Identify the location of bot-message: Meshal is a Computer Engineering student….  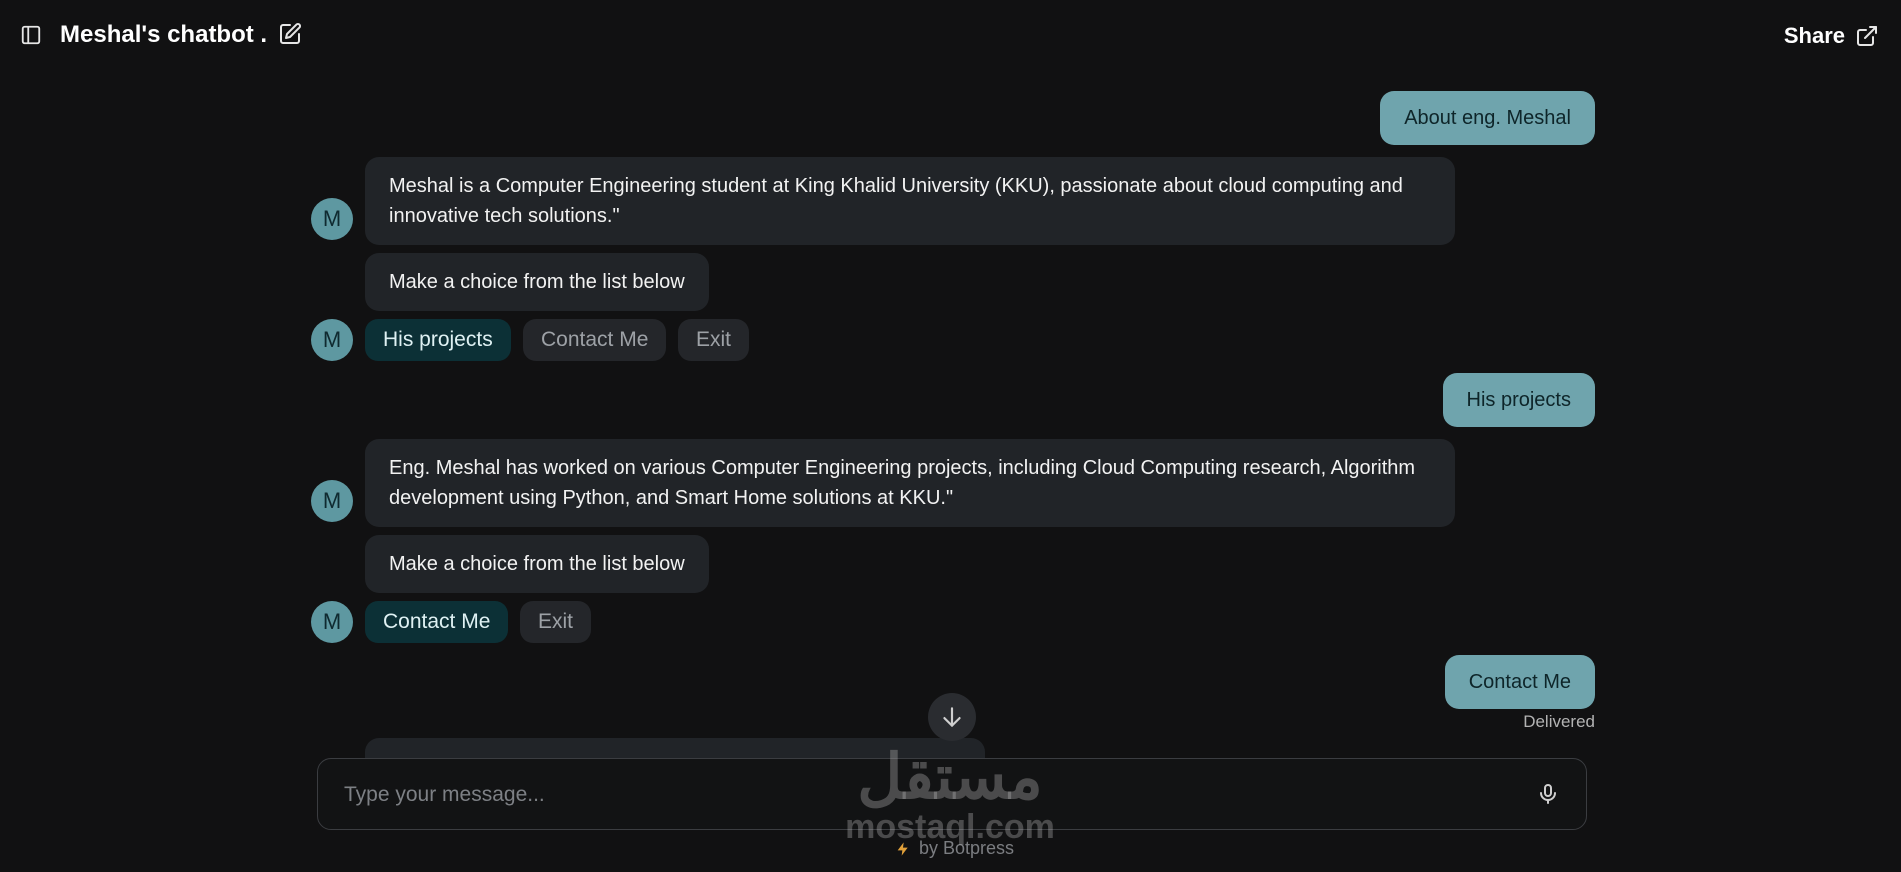
(910, 201).